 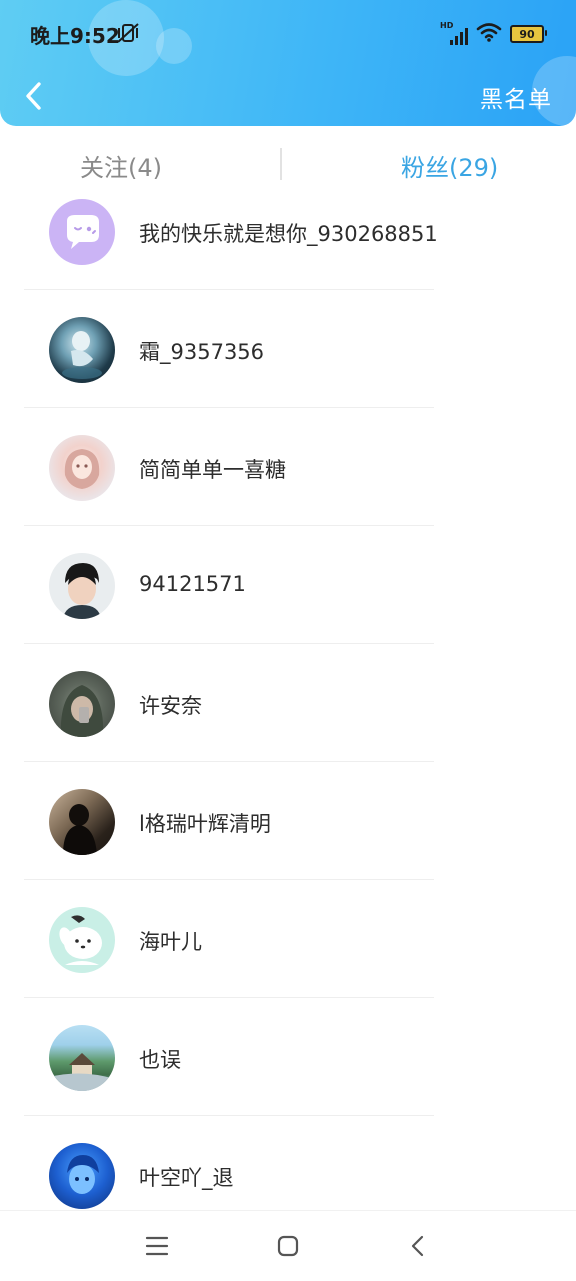 I want to click on list-item: 许安奈, so click(x=288, y=703).